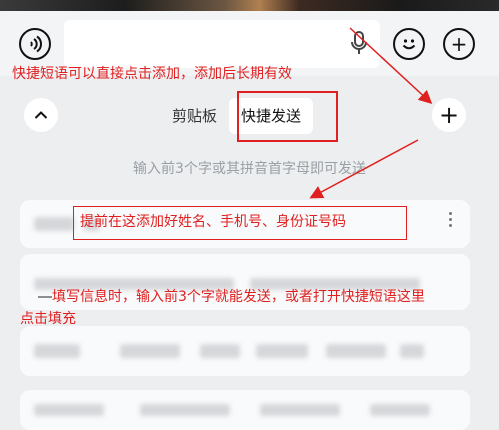  What do you see at coordinates (287, 116) in the screenshot?
I see `annotation-highlight-tab` at bounding box center [287, 116].